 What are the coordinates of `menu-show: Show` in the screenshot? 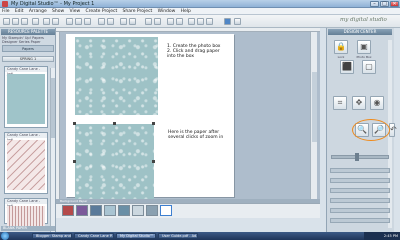 It's located at (58, 11).